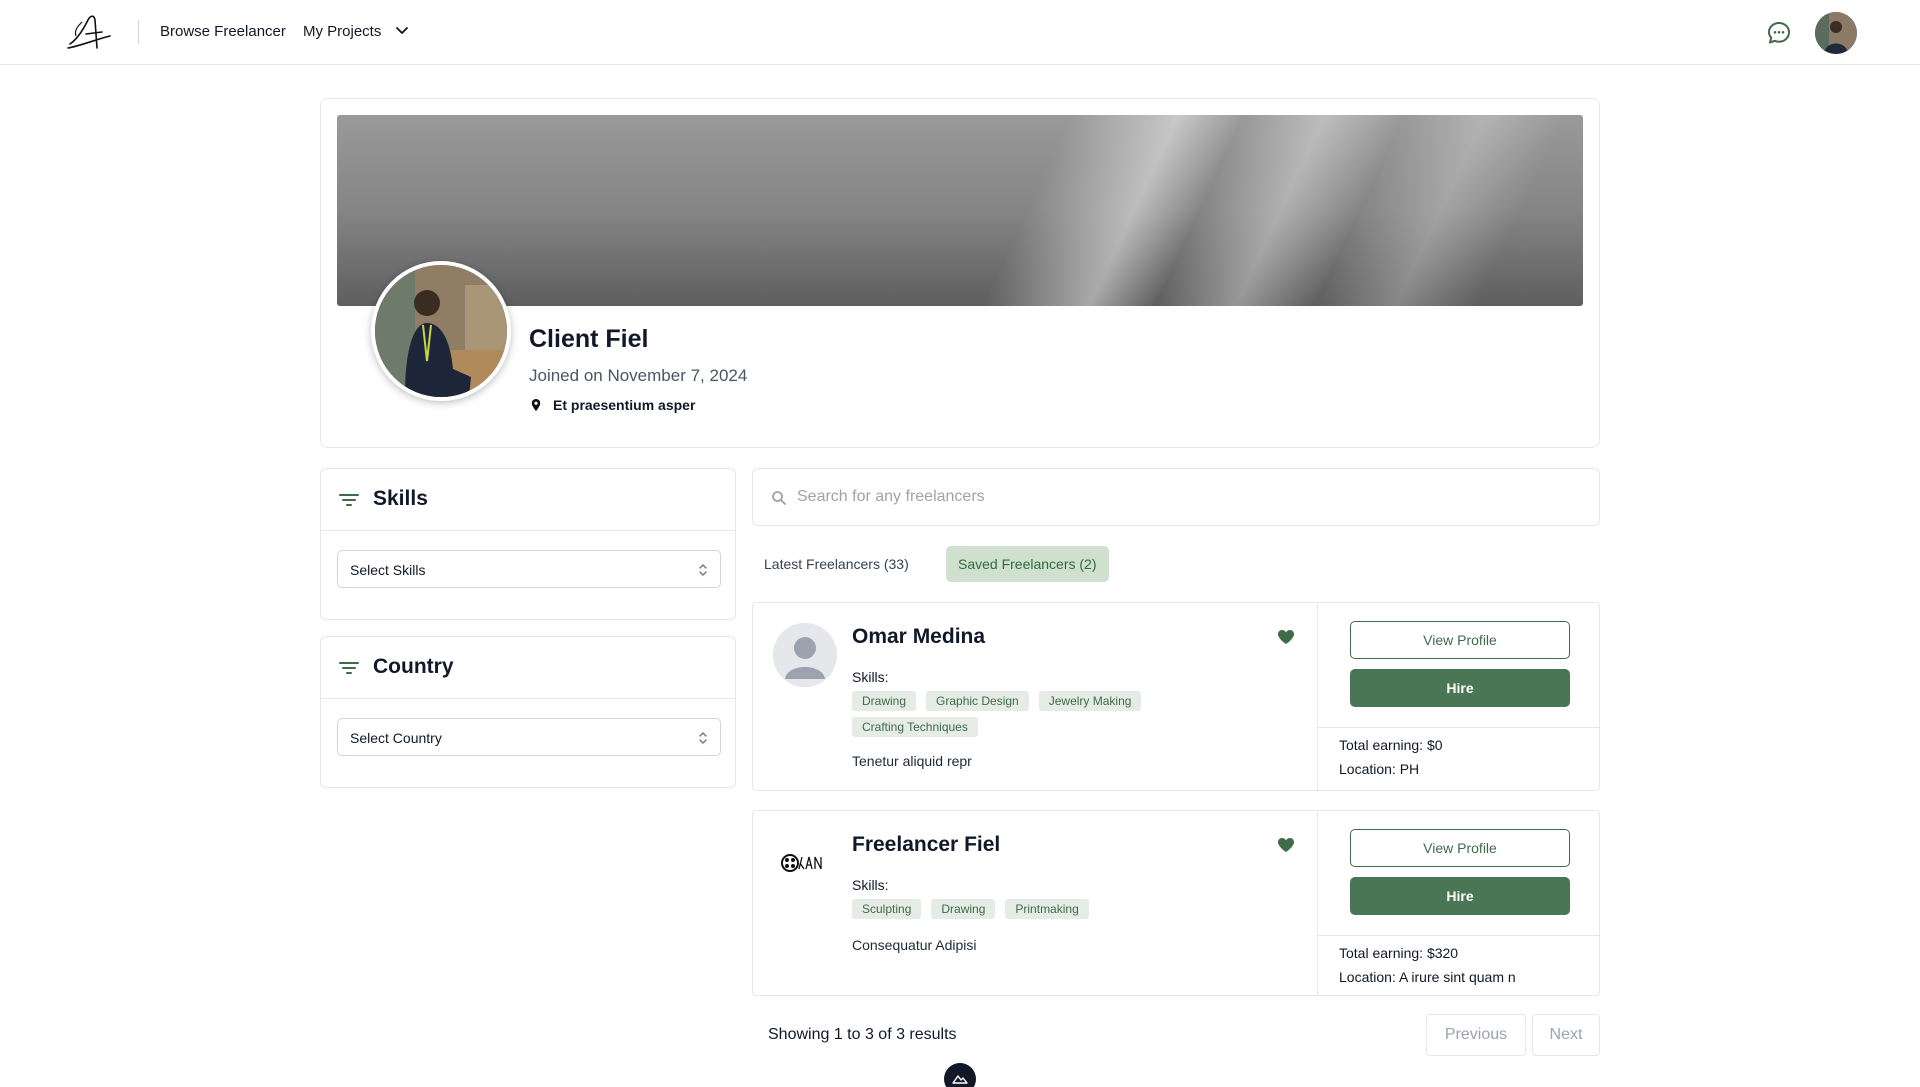 This screenshot has width=1920, height=1087. I want to click on freelancer-description: Tenetur aliquid repr, so click(912, 761).